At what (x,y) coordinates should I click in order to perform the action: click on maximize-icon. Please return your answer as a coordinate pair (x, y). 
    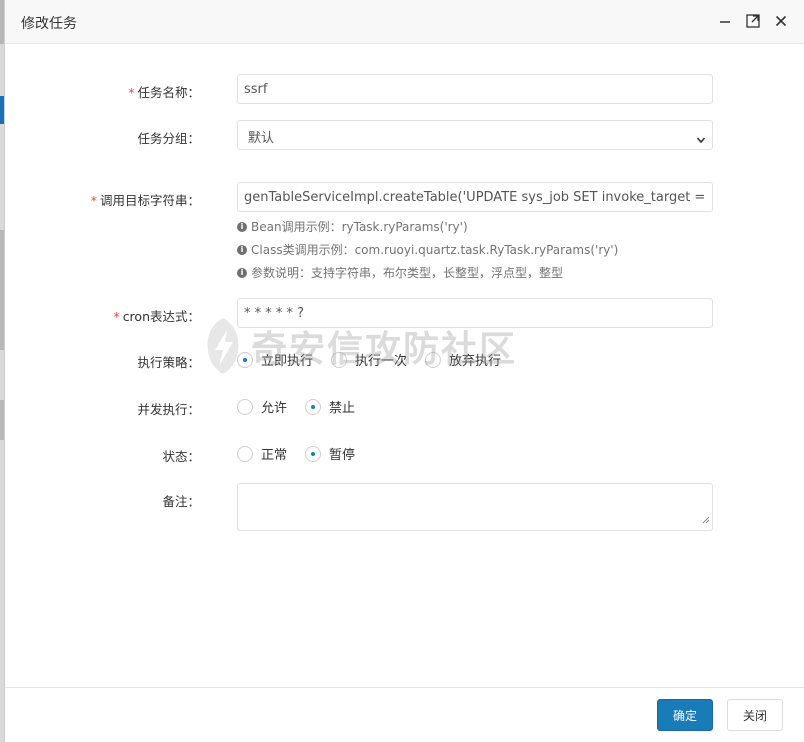
    Looking at the image, I should click on (753, 21).